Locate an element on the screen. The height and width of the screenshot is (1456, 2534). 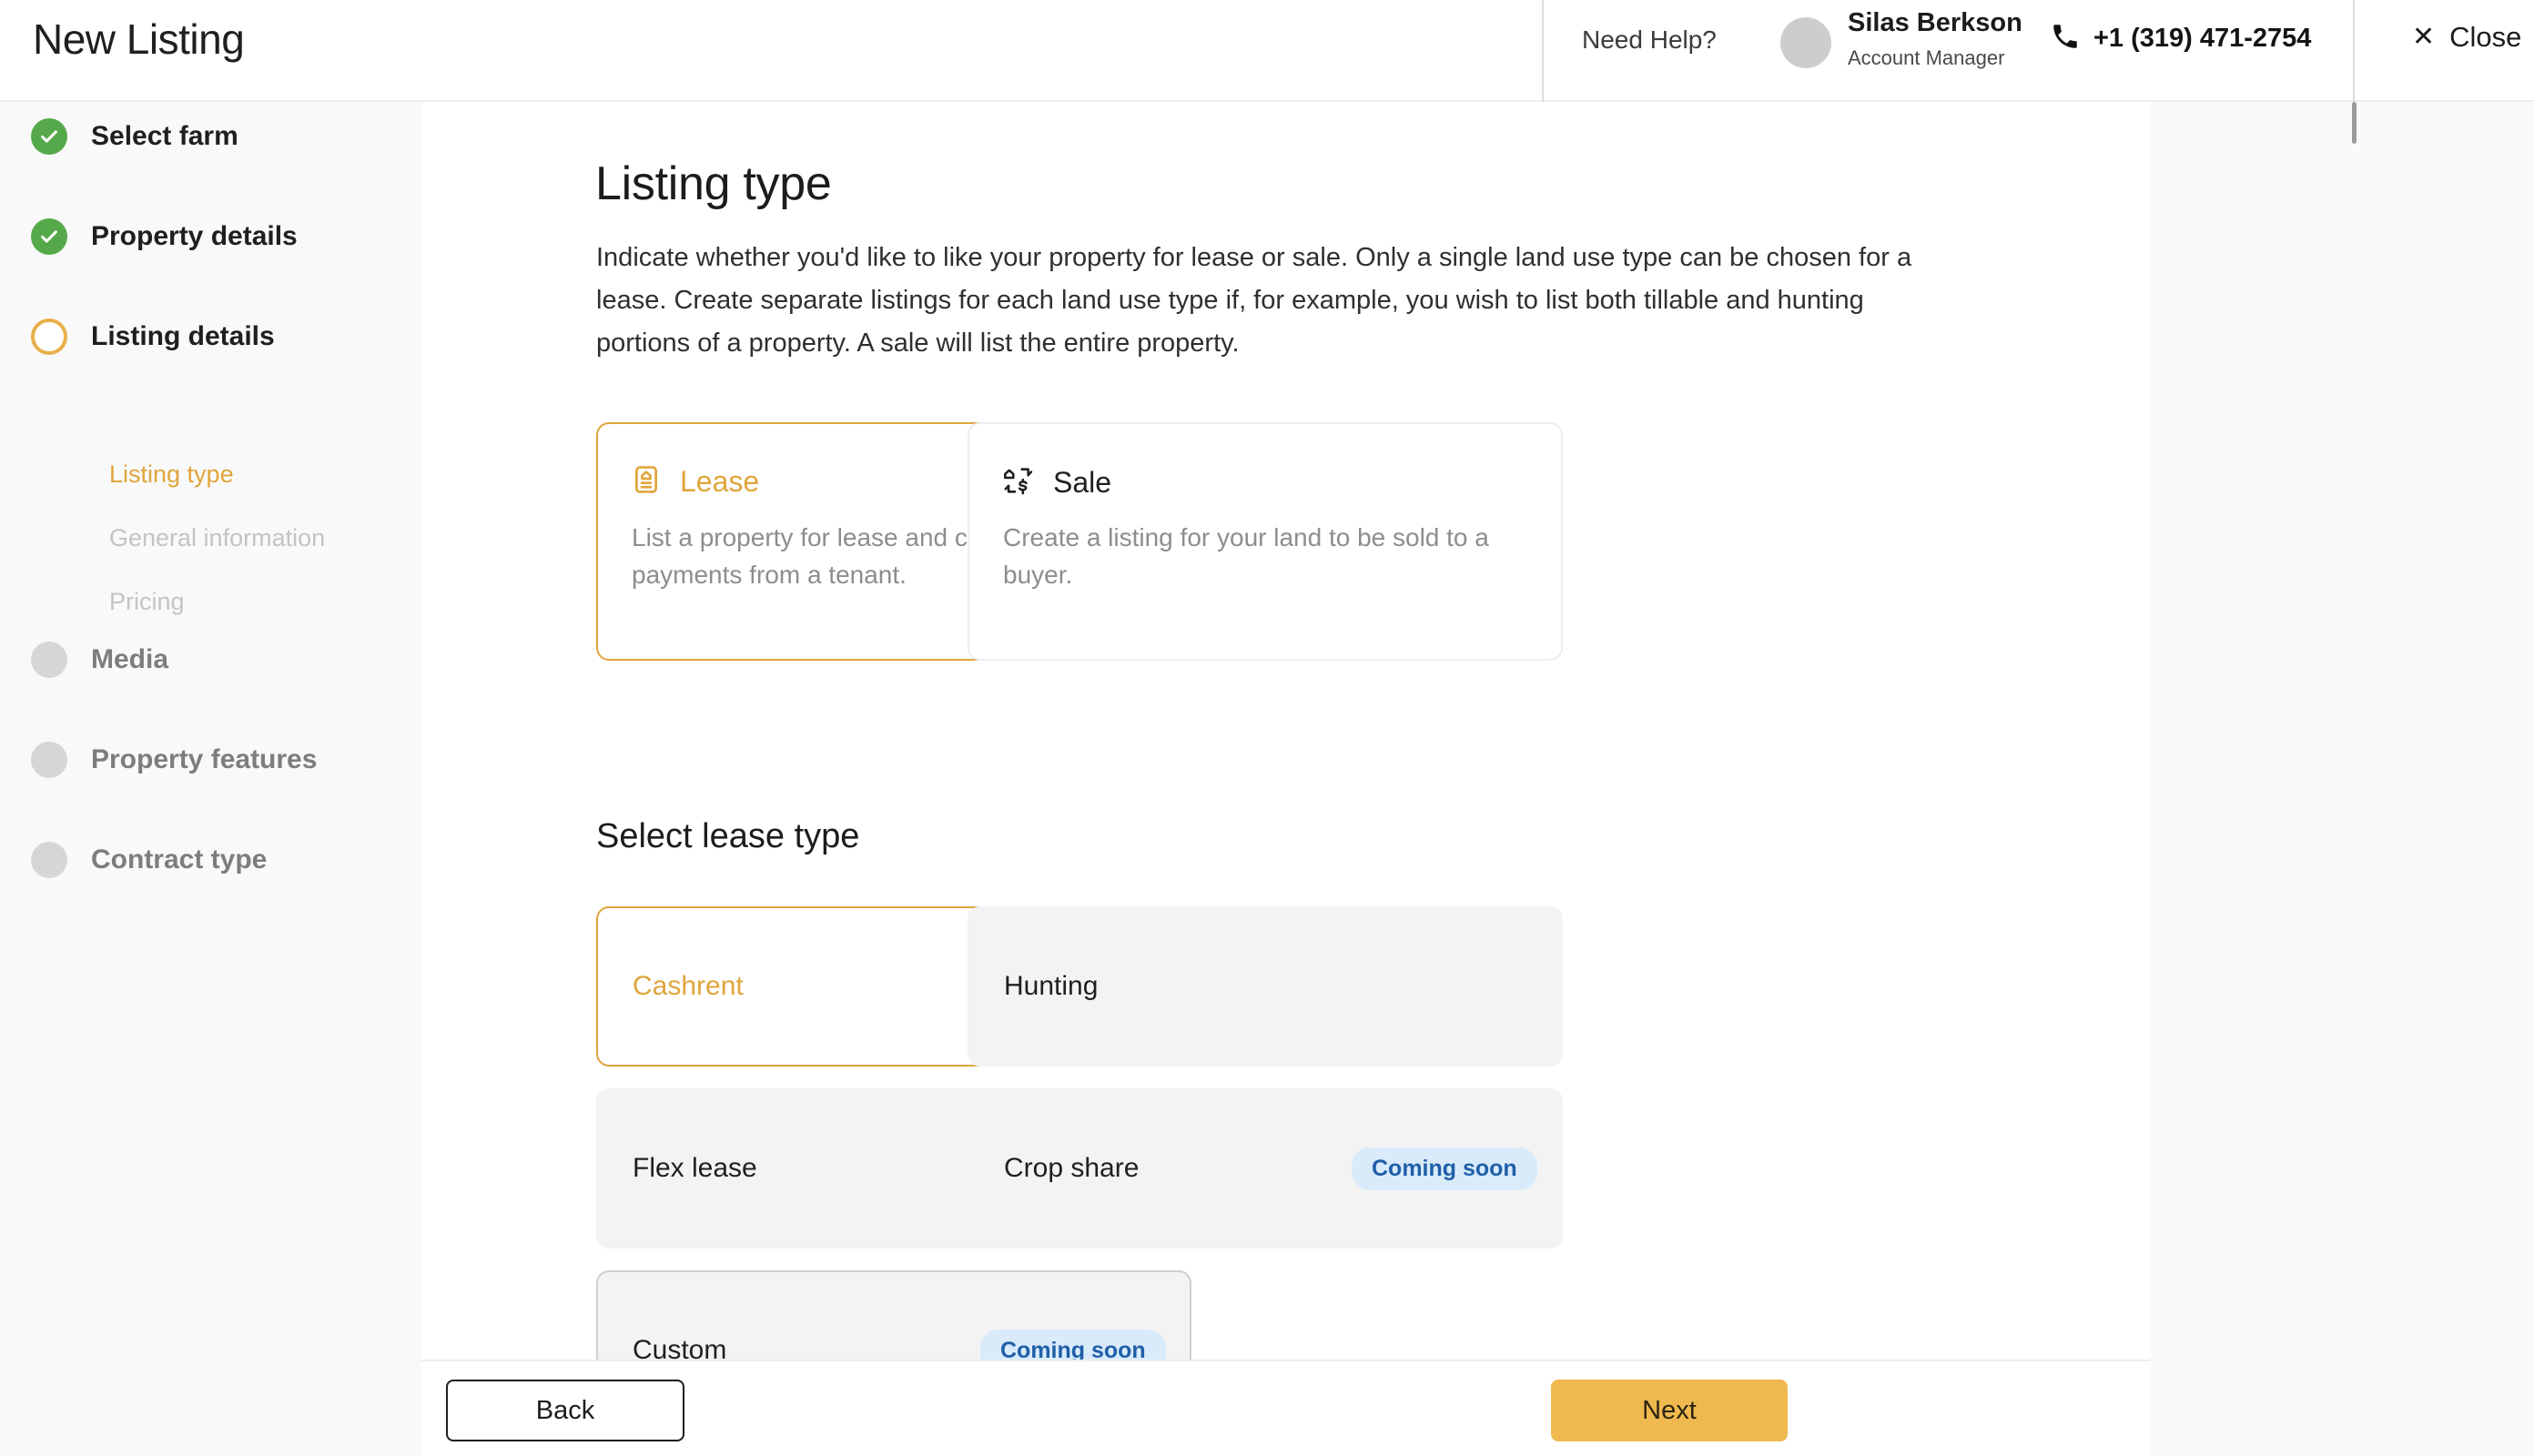
sidebar-step-select-farm: Select farm is located at coordinates (135, 136).